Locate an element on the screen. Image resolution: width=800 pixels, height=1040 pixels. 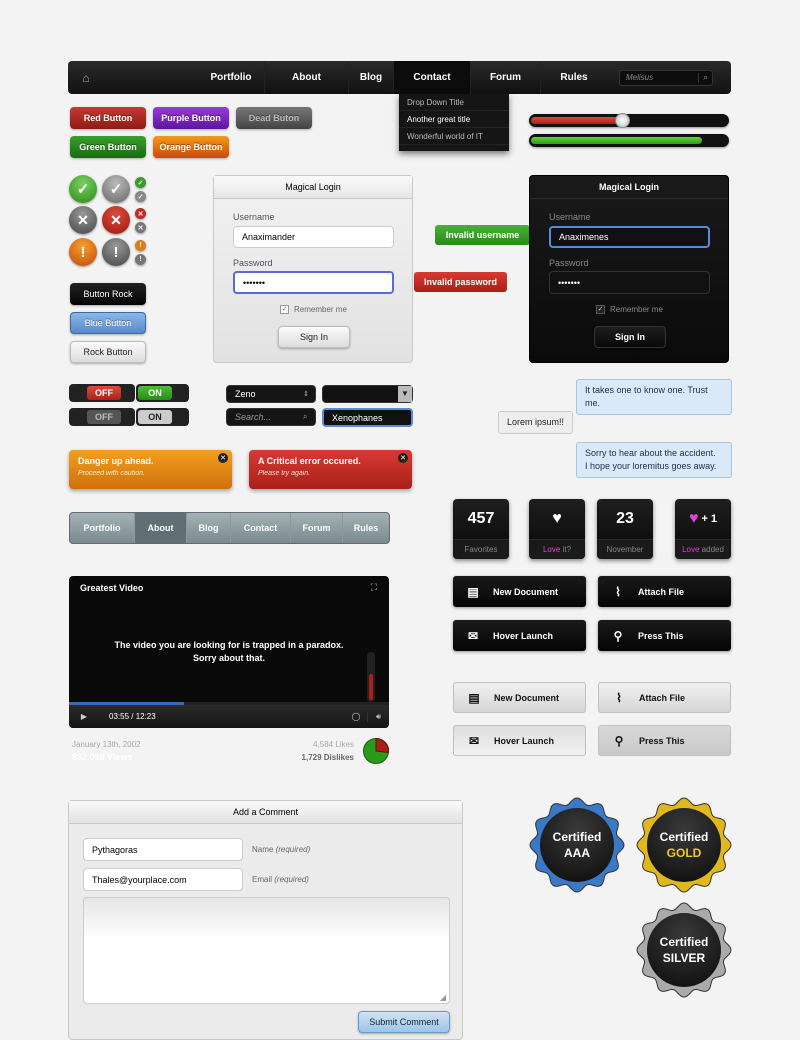
xenophanes-input: Xenophanes is located at coordinates (367, 417).